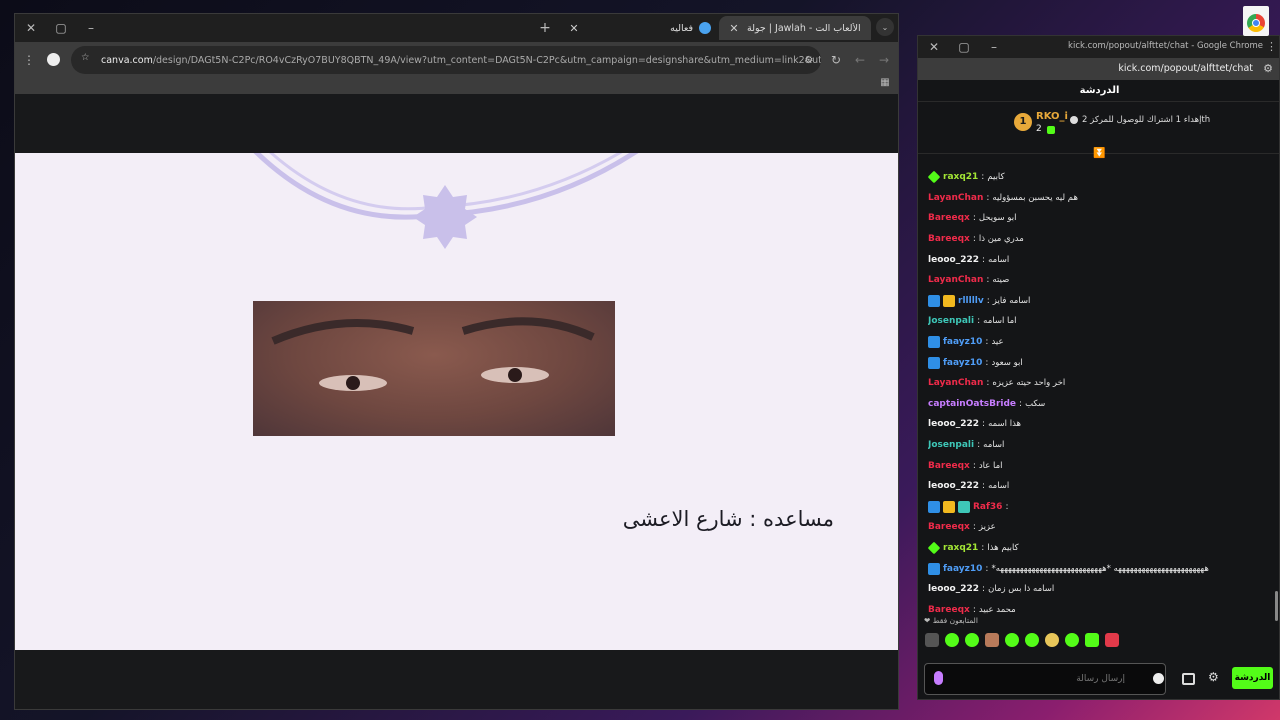  What do you see at coordinates (53, 59) in the screenshot?
I see `profile-avatar` at bounding box center [53, 59].